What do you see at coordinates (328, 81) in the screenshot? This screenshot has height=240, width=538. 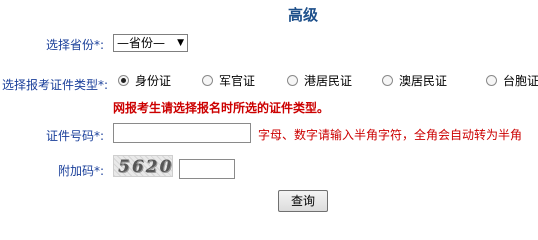 I see `radio-label: 港居民证` at bounding box center [328, 81].